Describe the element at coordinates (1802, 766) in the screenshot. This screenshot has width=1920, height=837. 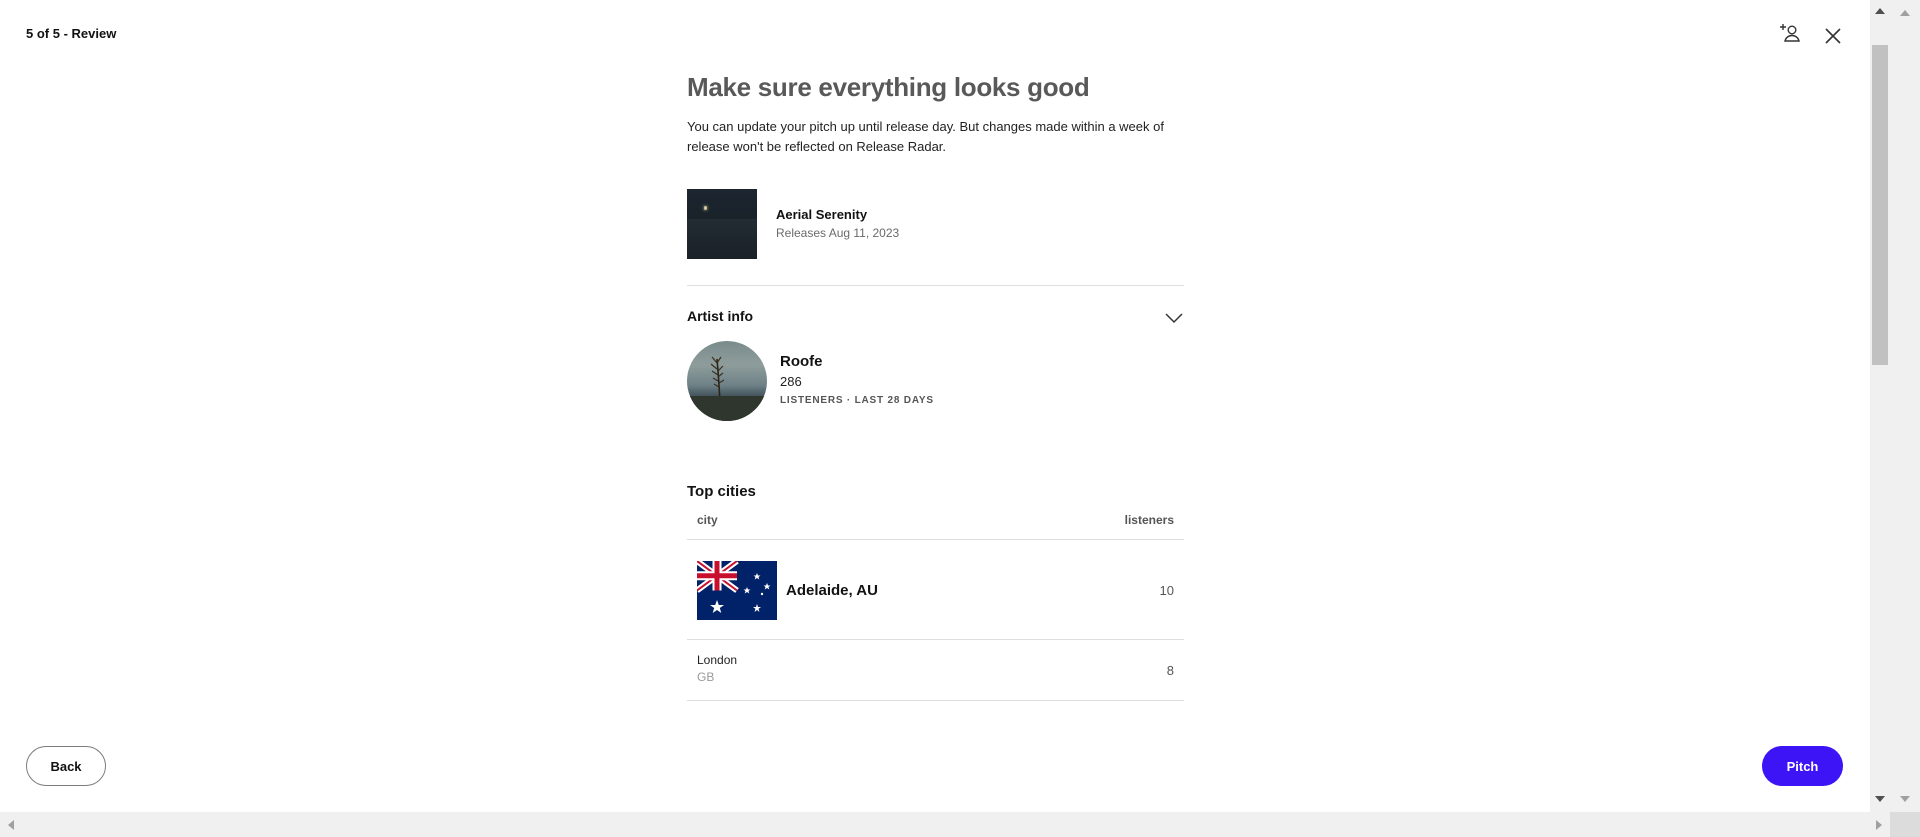
I see `pitch-button: Pitch` at that location.